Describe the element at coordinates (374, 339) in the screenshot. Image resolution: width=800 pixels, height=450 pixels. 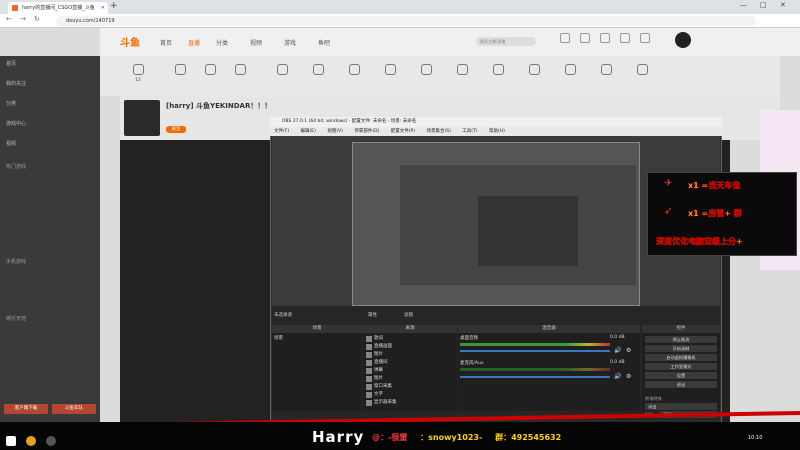
I see `source-item: 歌词` at that location.